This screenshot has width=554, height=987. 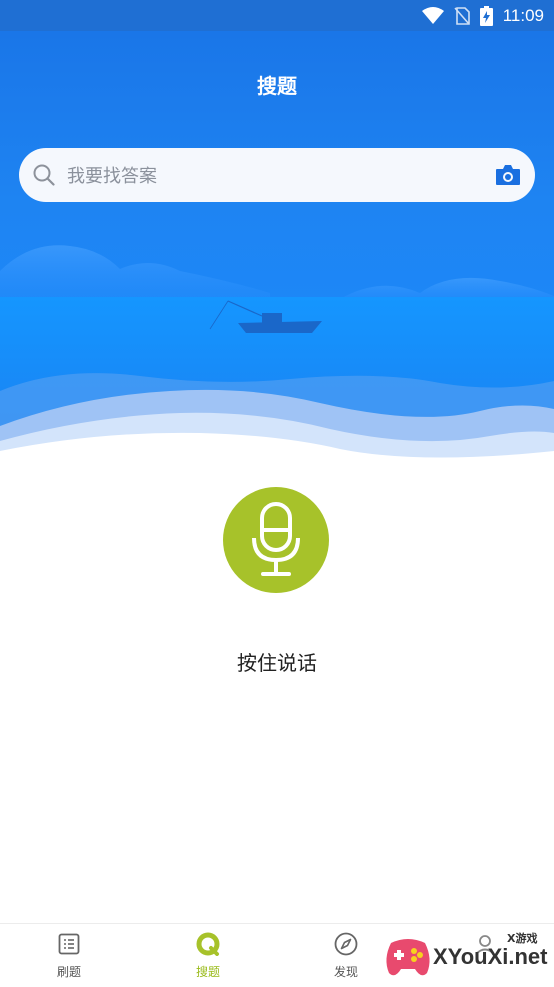 What do you see at coordinates (44, 175) in the screenshot?
I see `search-icon` at bounding box center [44, 175].